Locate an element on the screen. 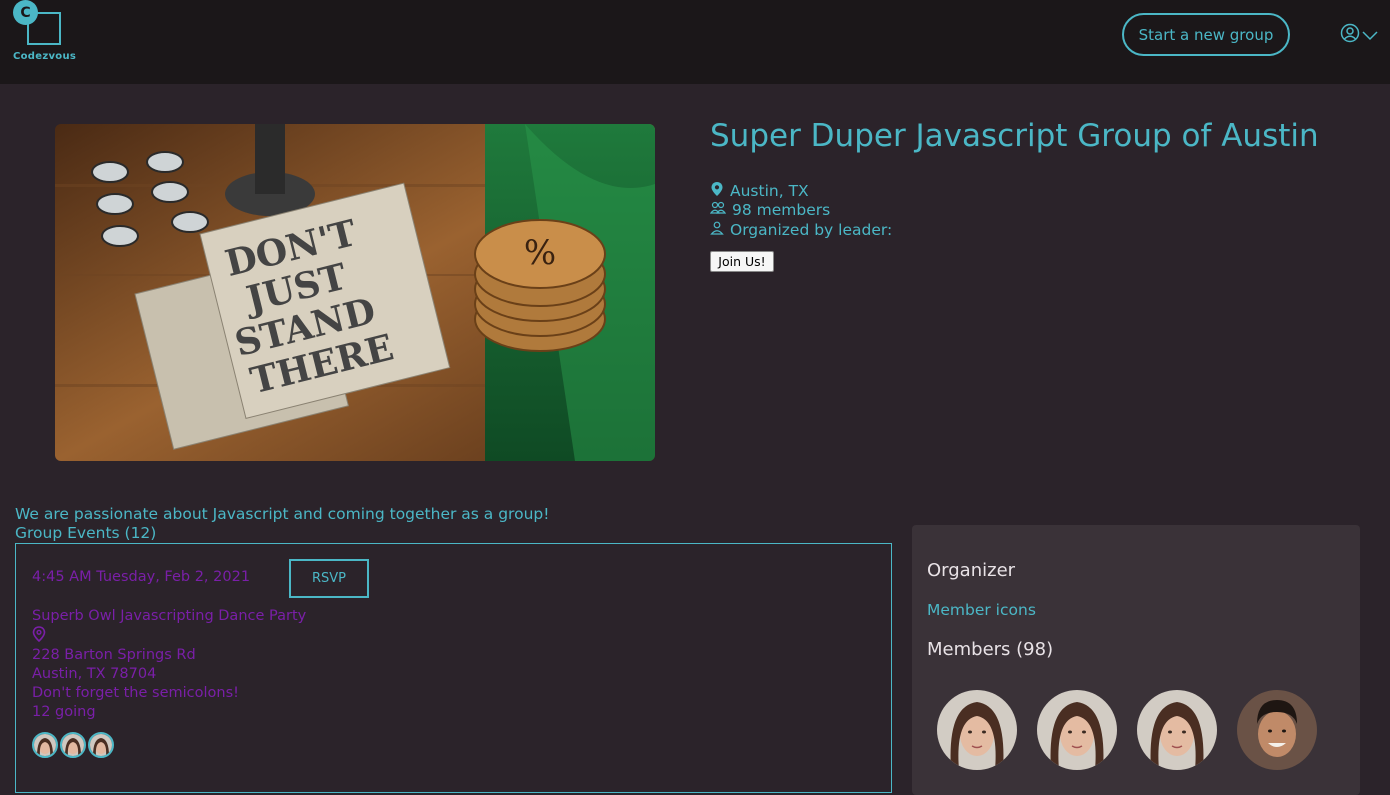 This screenshot has height=795, width=1390. event-datetime: 4:45 AM Tuesday, Feb 2, 2021 is located at coordinates (141, 577).